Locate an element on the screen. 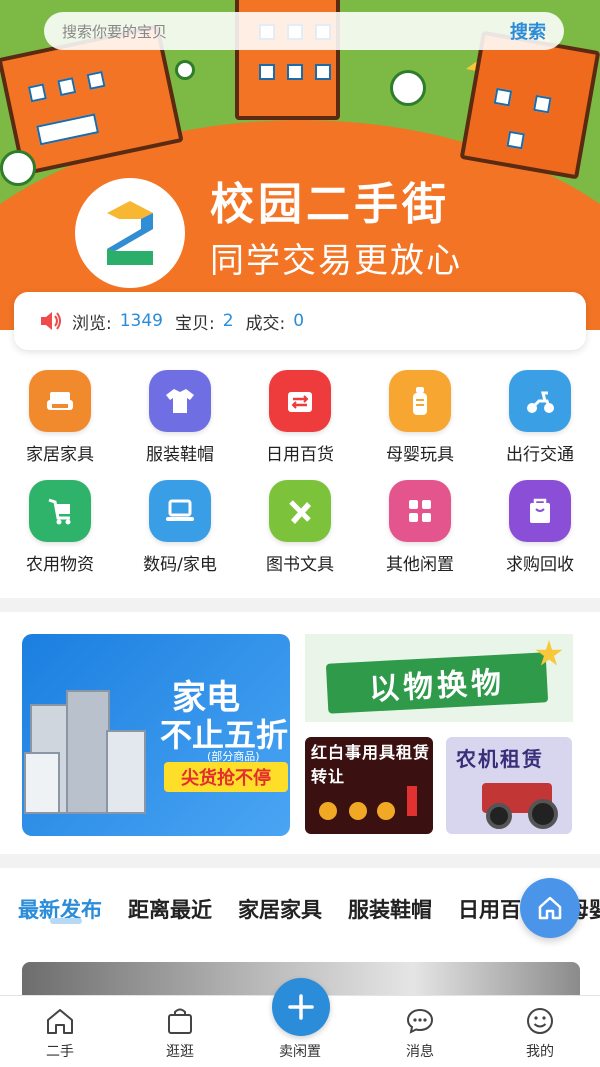 Image resolution: width=600 pixels, height=1067 pixels. category-label: 日用百货 is located at coordinates (300, 455).